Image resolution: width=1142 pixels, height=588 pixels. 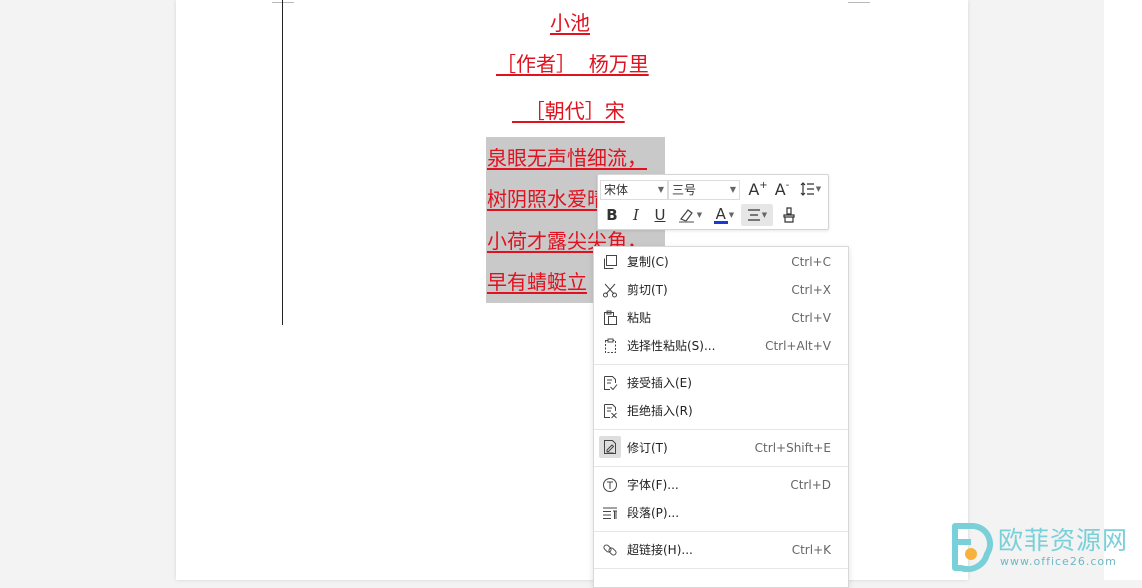 What do you see at coordinates (610, 383) in the screenshot?
I see `accept-insert-icon` at bounding box center [610, 383].